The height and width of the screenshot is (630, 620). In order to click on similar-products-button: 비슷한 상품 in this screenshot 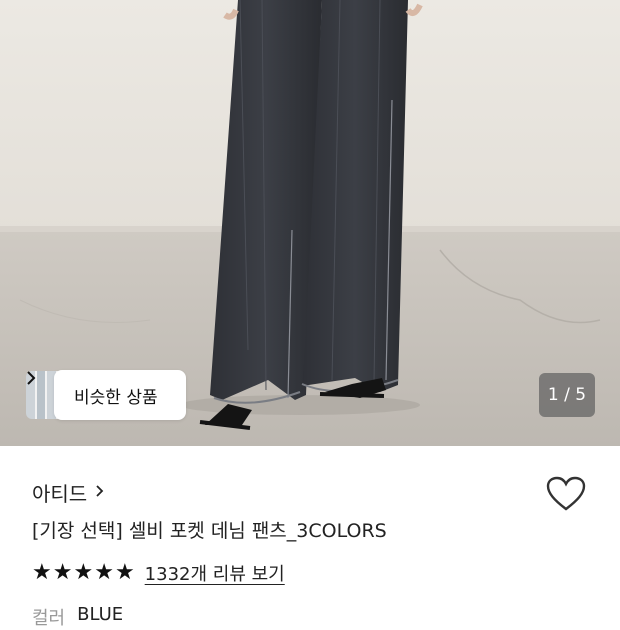, I will do `click(106, 395)`.